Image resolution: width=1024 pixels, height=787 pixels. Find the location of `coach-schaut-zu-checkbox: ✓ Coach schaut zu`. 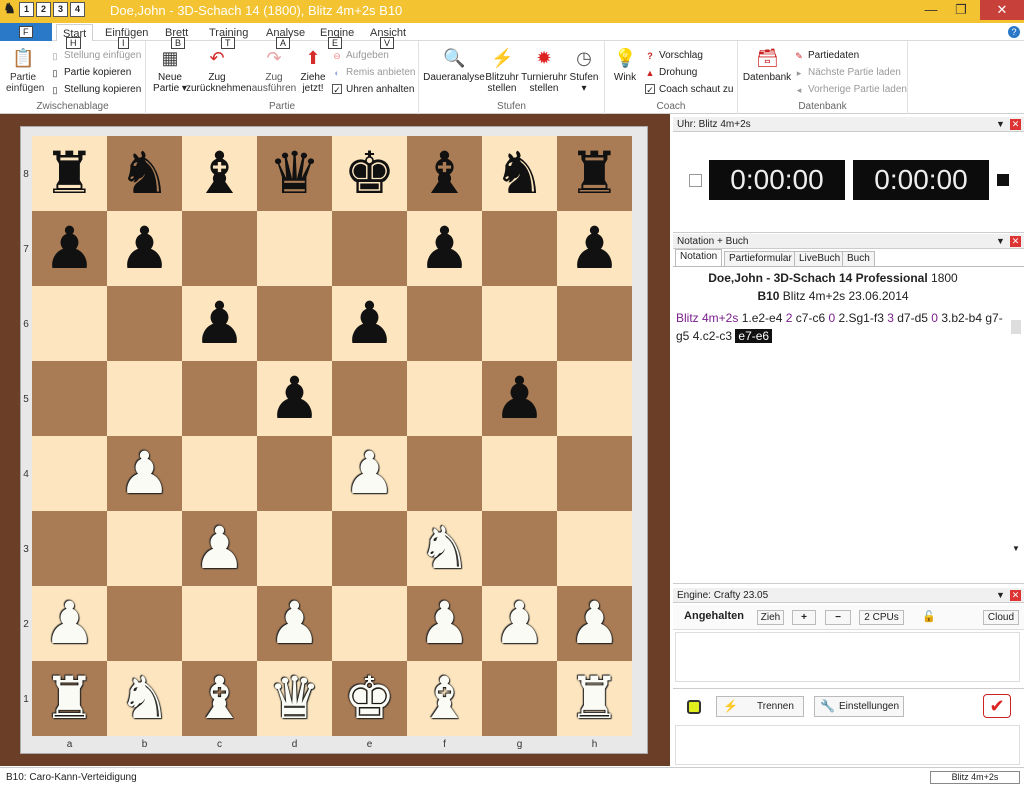

coach-schaut-zu-checkbox: ✓ Coach schaut zu is located at coordinates (689, 89).